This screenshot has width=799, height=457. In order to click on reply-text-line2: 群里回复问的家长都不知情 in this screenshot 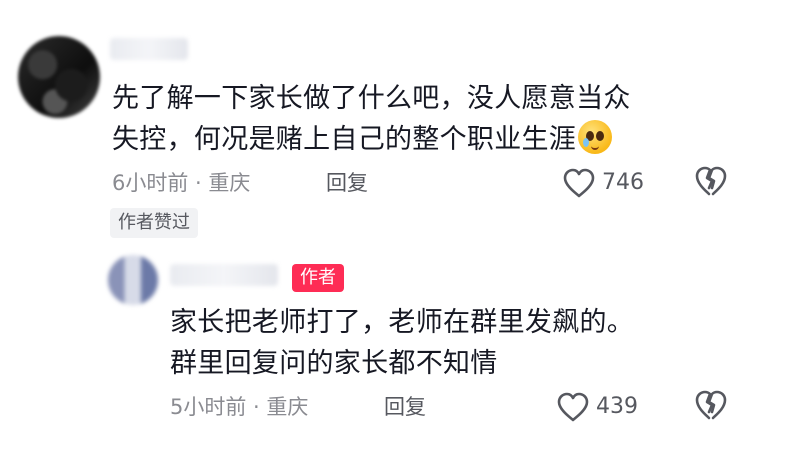, I will do `click(334, 363)`.